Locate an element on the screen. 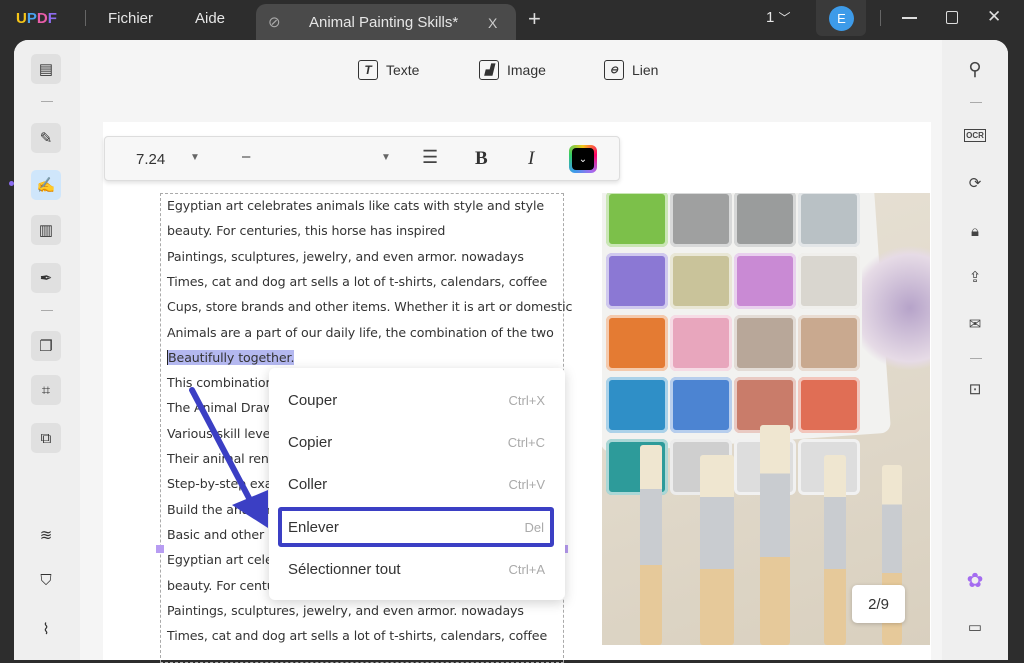 Image resolution: width=1024 pixels, height=663 pixels. text-color-button: ⌄ is located at coordinates (583, 159).